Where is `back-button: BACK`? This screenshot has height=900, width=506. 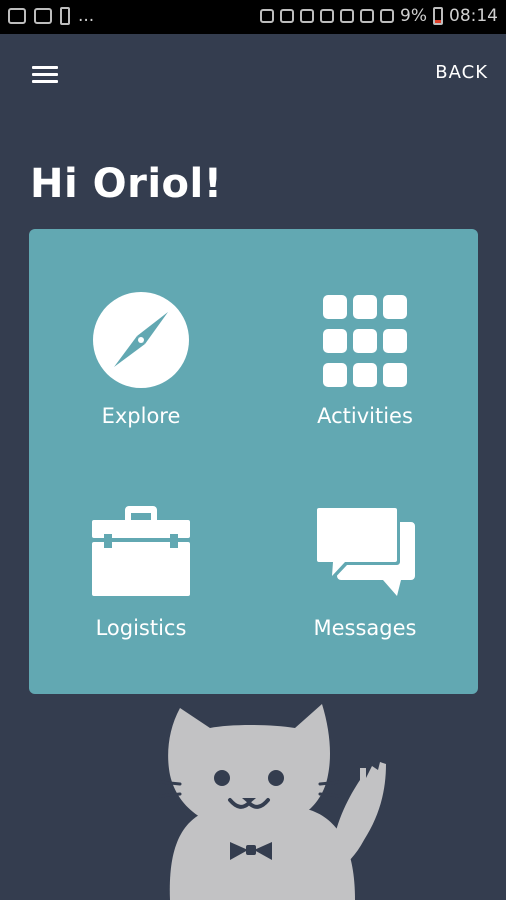 back-button: BACK is located at coordinates (461, 72).